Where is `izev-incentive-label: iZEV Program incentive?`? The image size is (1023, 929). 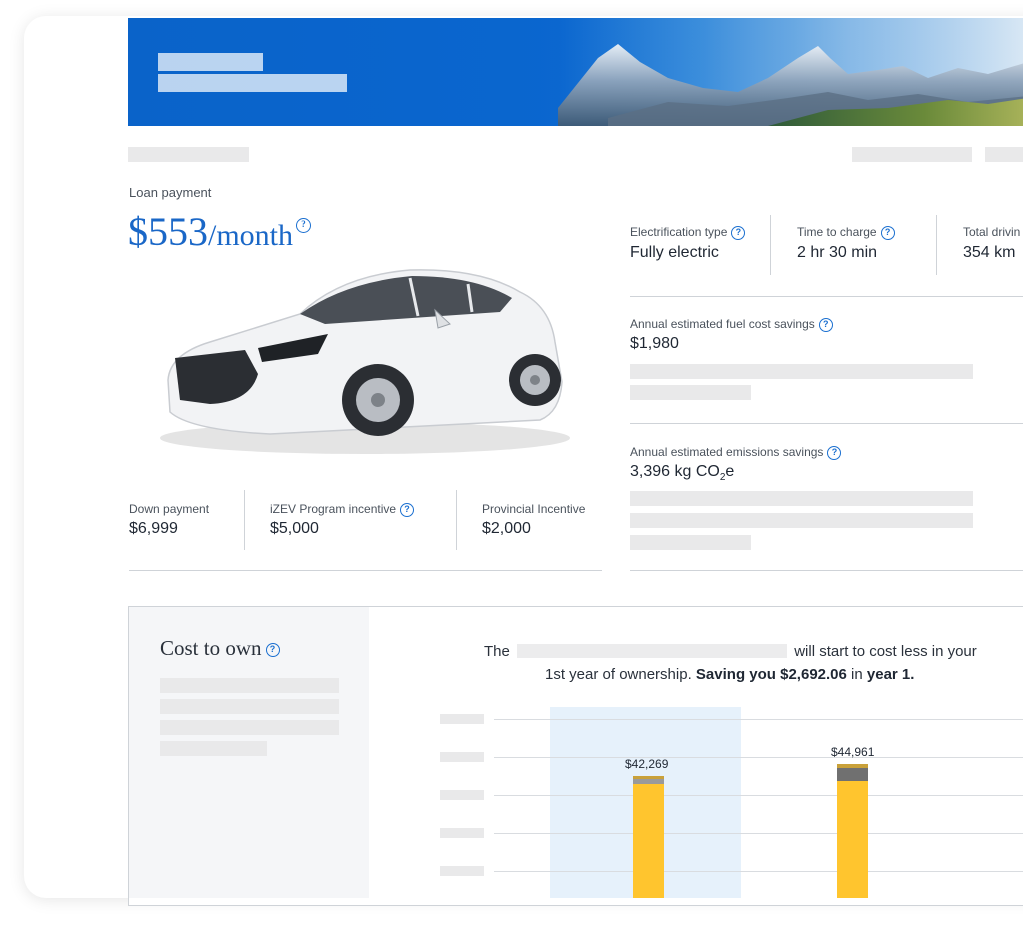
izev-incentive-label: iZEV Program incentive? is located at coordinates (342, 509).